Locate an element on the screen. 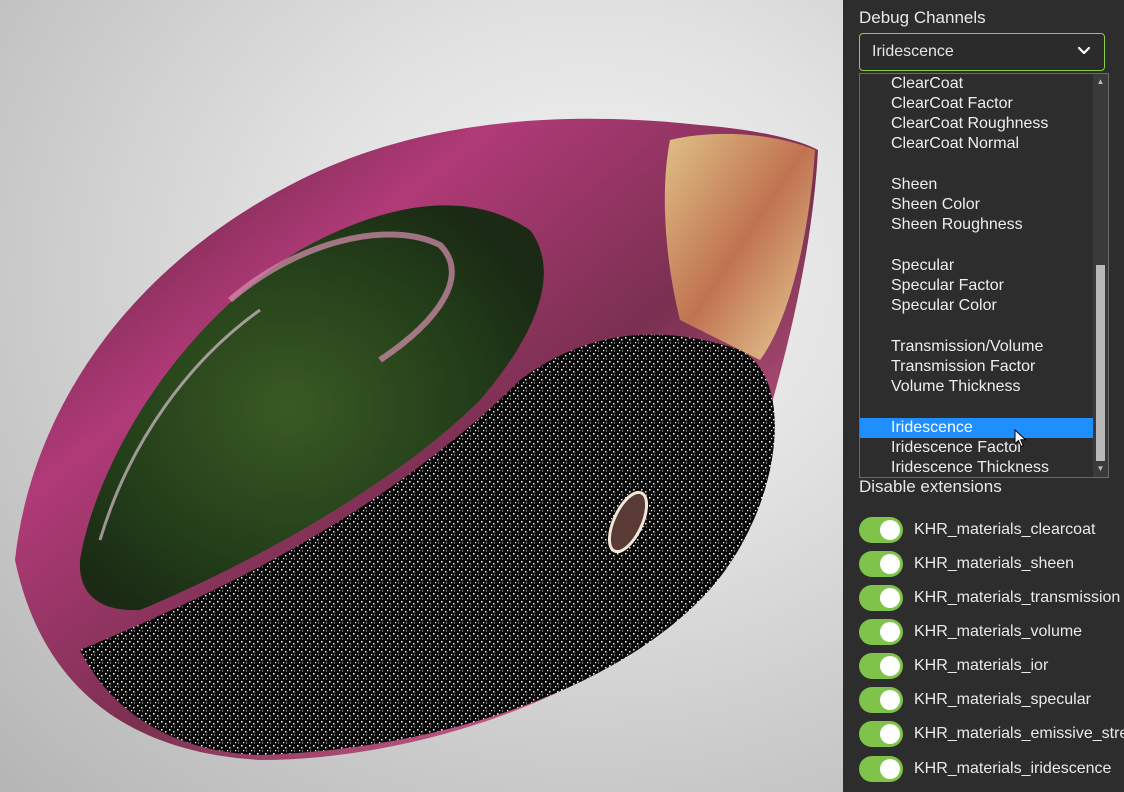 This screenshot has width=1124, height=792. toggle-label: KHR_materials_emissive_strength is located at coordinates (1019, 733).